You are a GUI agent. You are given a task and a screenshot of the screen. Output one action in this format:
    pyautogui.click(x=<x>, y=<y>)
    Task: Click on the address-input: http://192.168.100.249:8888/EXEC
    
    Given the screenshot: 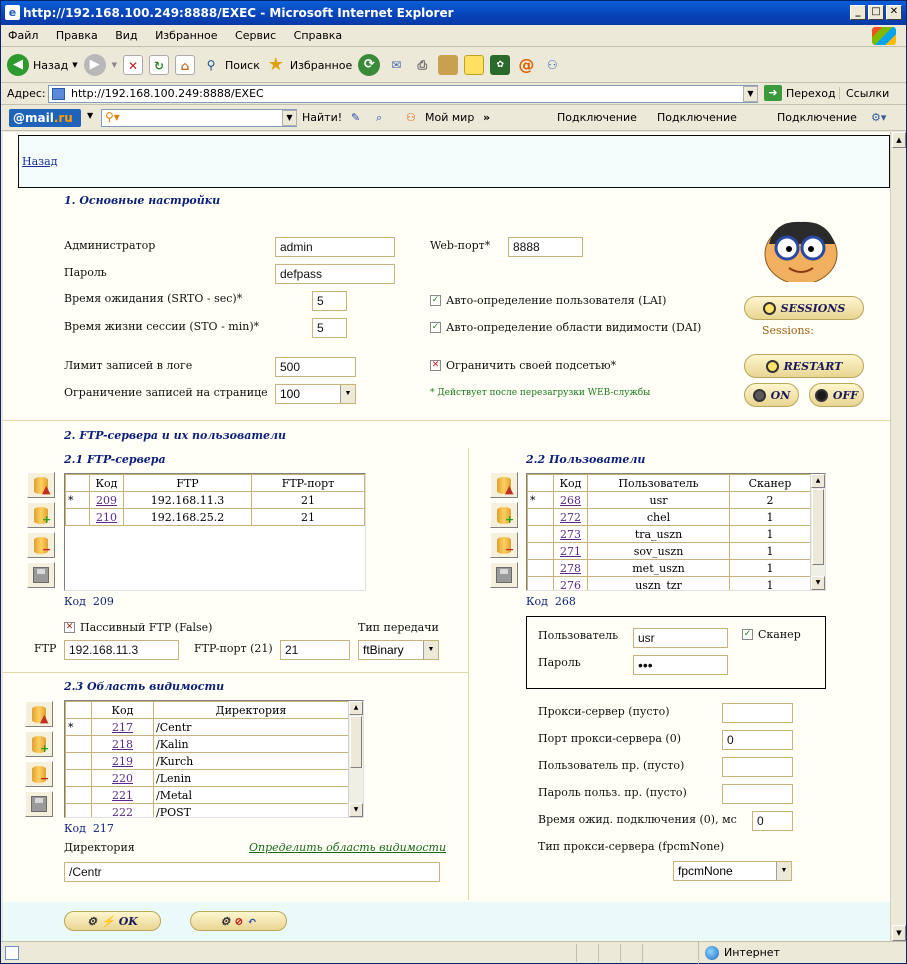 What is the action you would take?
    pyautogui.click(x=403, y=94)
    